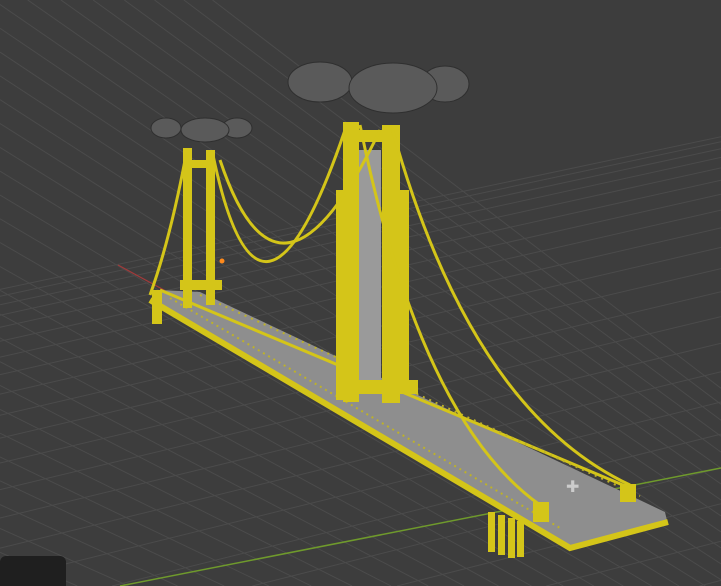 This screenshot has height=586, width=721. I want to click on deck-end-pillar, so click(157, 307).